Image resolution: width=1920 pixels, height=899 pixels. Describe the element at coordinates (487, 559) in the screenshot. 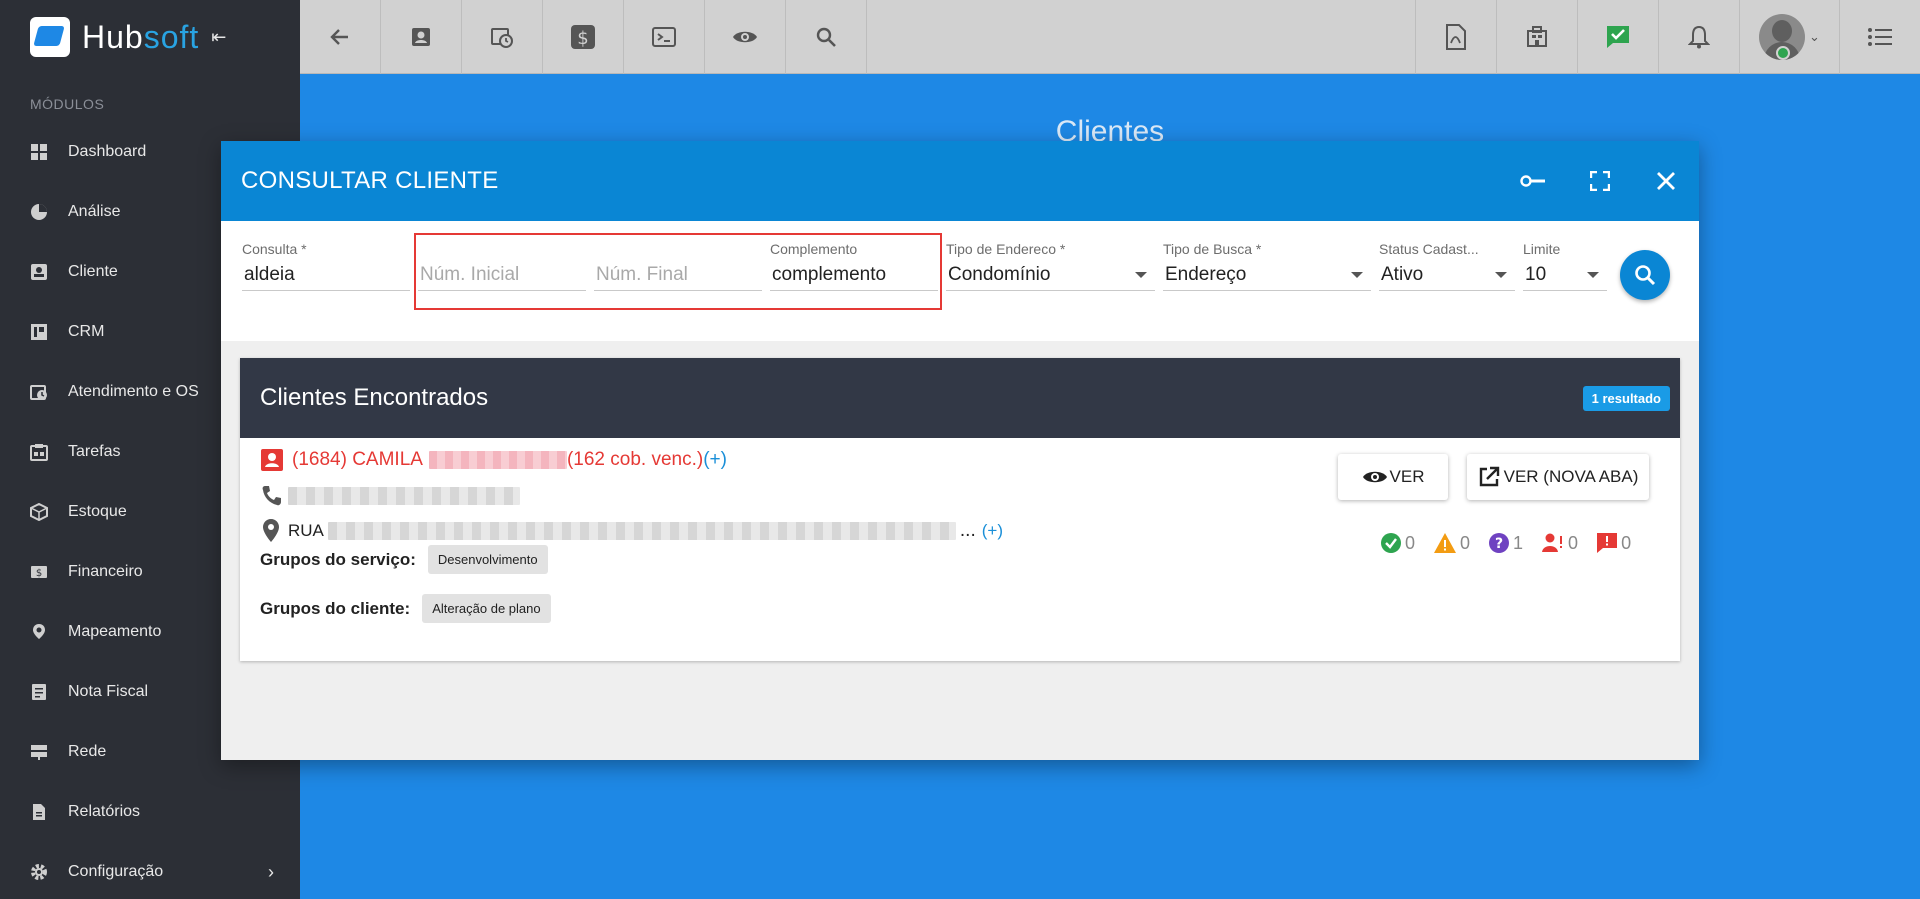

I see `service-group-chip: Desenvolvimento` at that location.